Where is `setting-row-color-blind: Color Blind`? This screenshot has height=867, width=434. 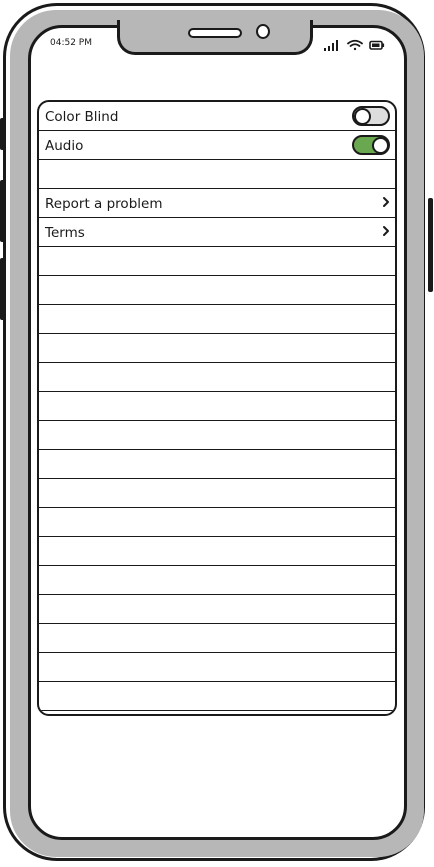 setting-row-color-blind: Color Blind is located at coordinates (217, 116).